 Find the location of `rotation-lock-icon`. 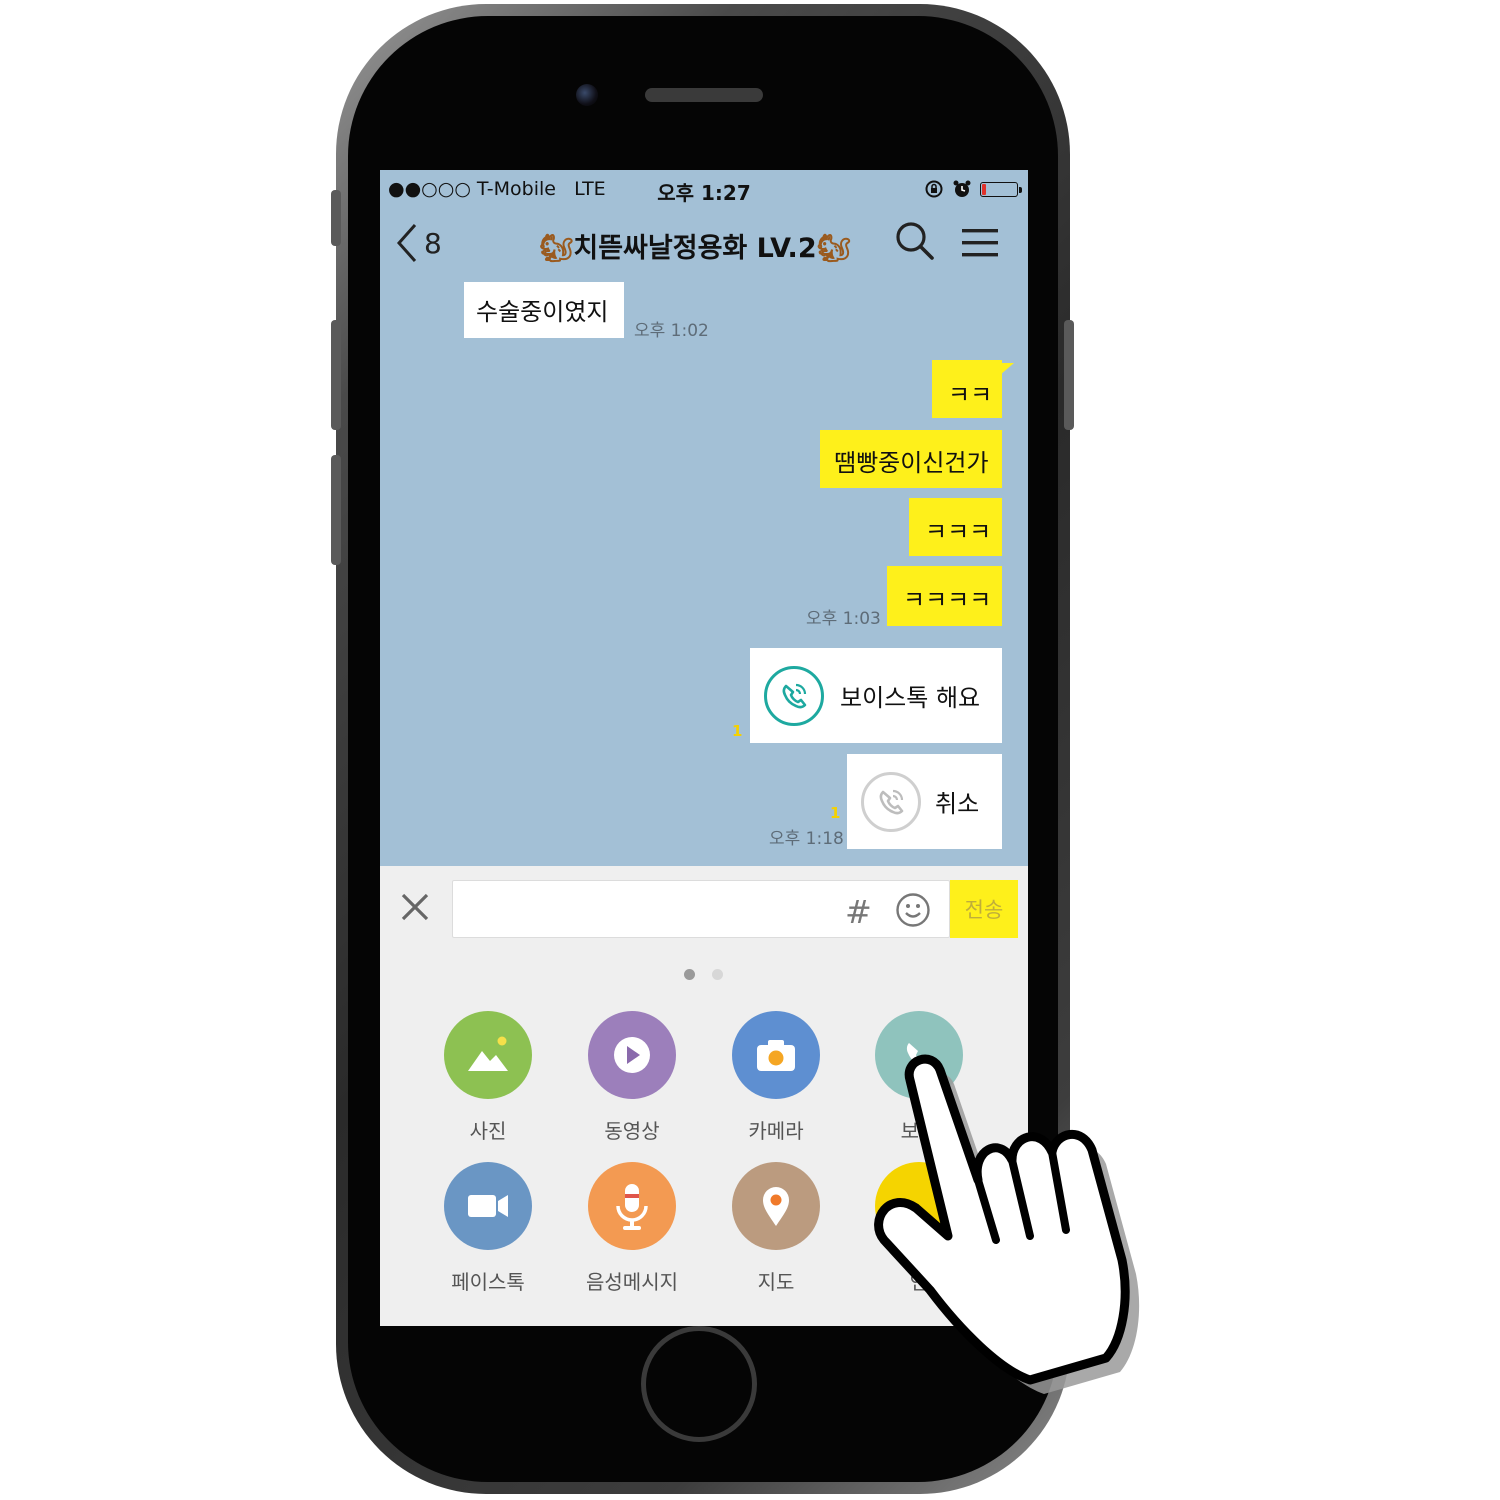

rotation-lock-icon is located at coordinates (934, 189).